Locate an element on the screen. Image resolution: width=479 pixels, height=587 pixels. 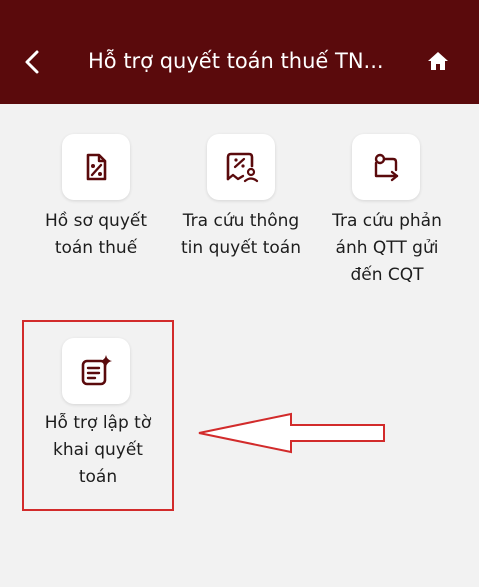
home-icon is located at coordinates (438, 61).